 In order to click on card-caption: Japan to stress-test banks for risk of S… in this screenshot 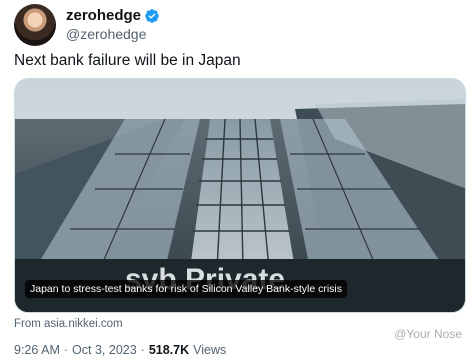, I will do `click(186, 289)`.